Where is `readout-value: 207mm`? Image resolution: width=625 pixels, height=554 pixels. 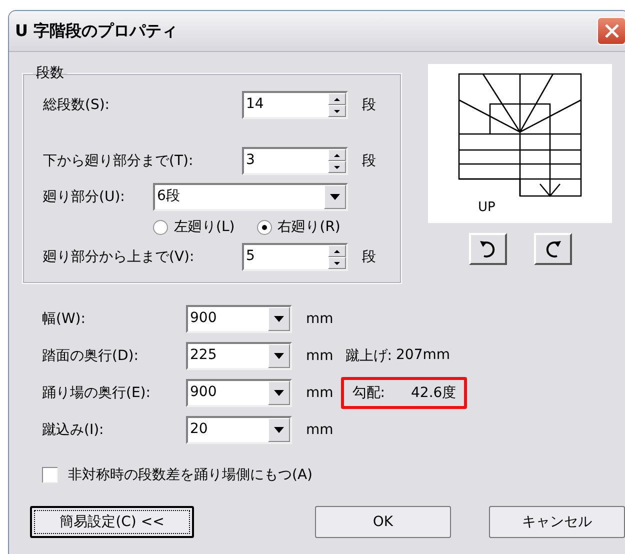
readout-value: 207mm is located at coordinates (423, 355).